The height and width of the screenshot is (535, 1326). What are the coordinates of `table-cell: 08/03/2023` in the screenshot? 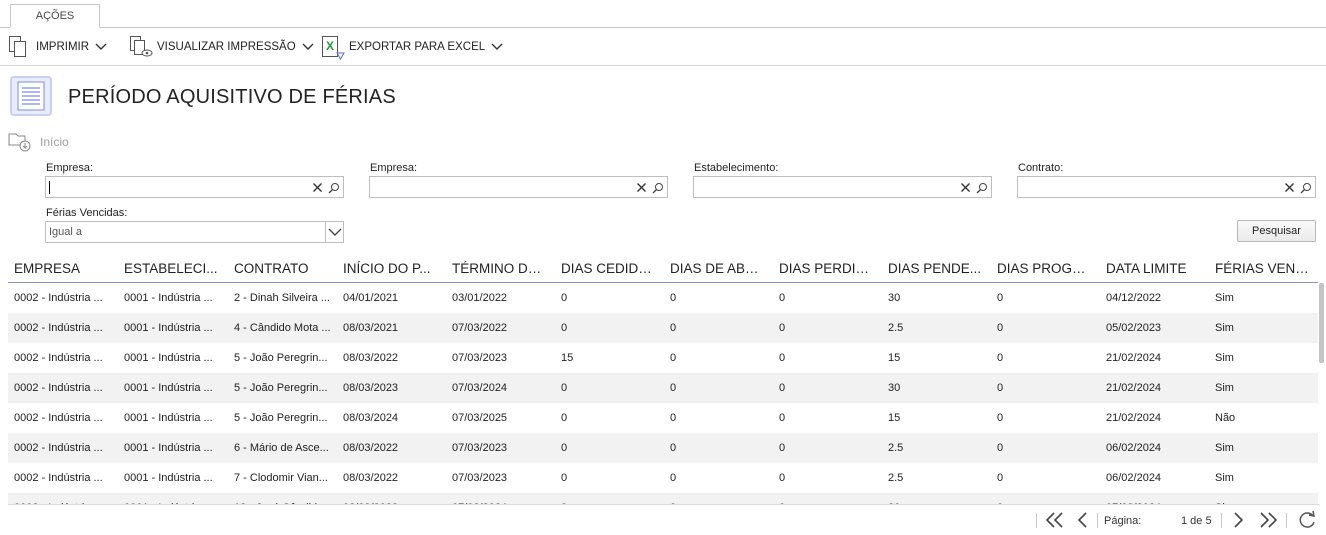 It's located at (371, 388).